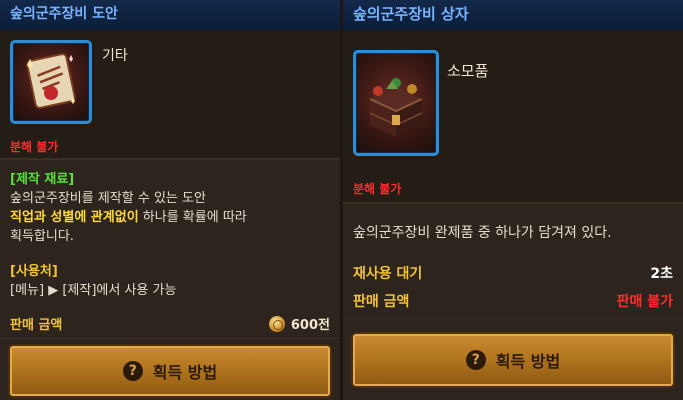  I want to click on desc-text: 하나를 확률에 따라, so click(192, 217).